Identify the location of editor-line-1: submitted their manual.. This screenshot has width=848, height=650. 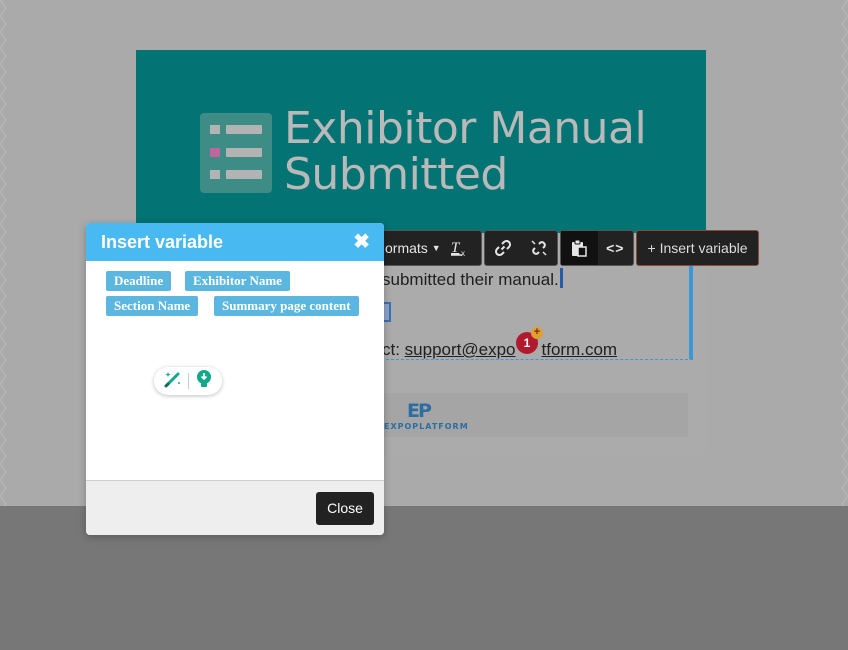
(472, 279).